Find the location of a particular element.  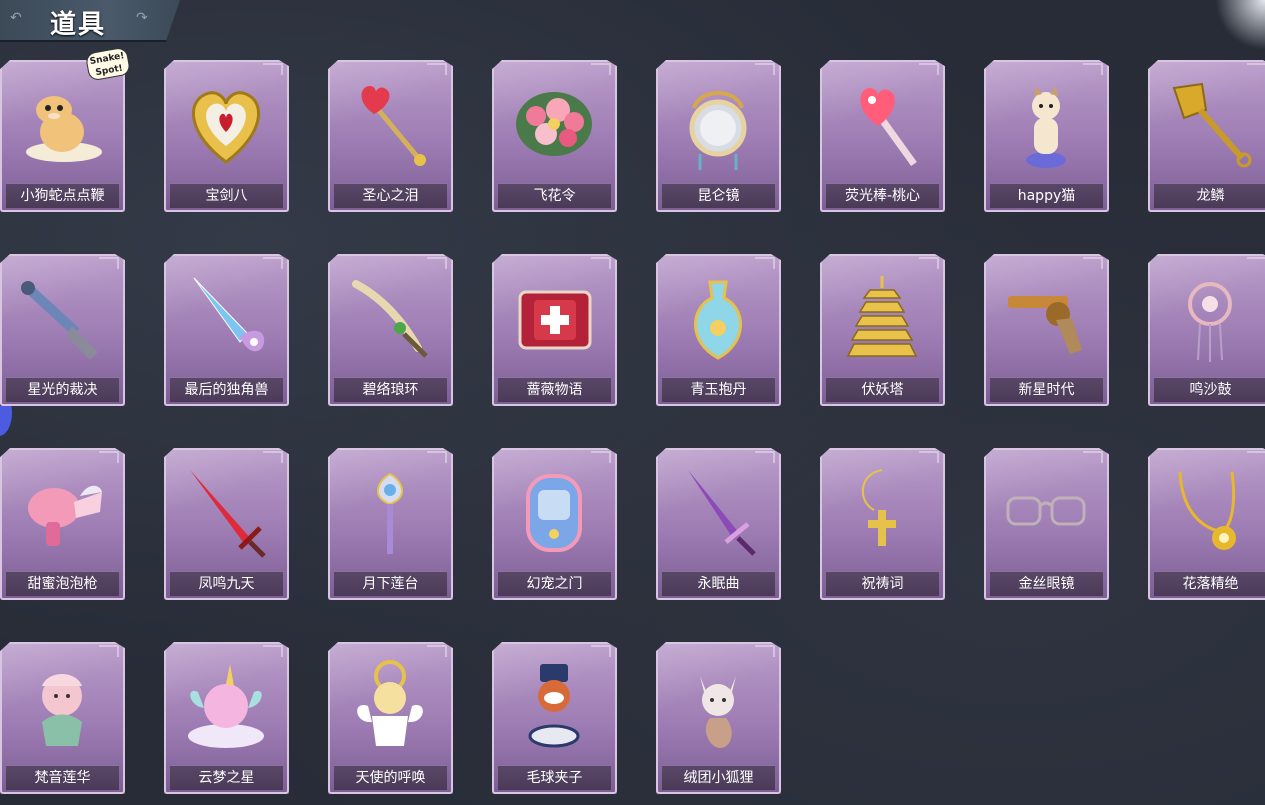

item-card: happy猫 is located at coordinates (1046, 136).